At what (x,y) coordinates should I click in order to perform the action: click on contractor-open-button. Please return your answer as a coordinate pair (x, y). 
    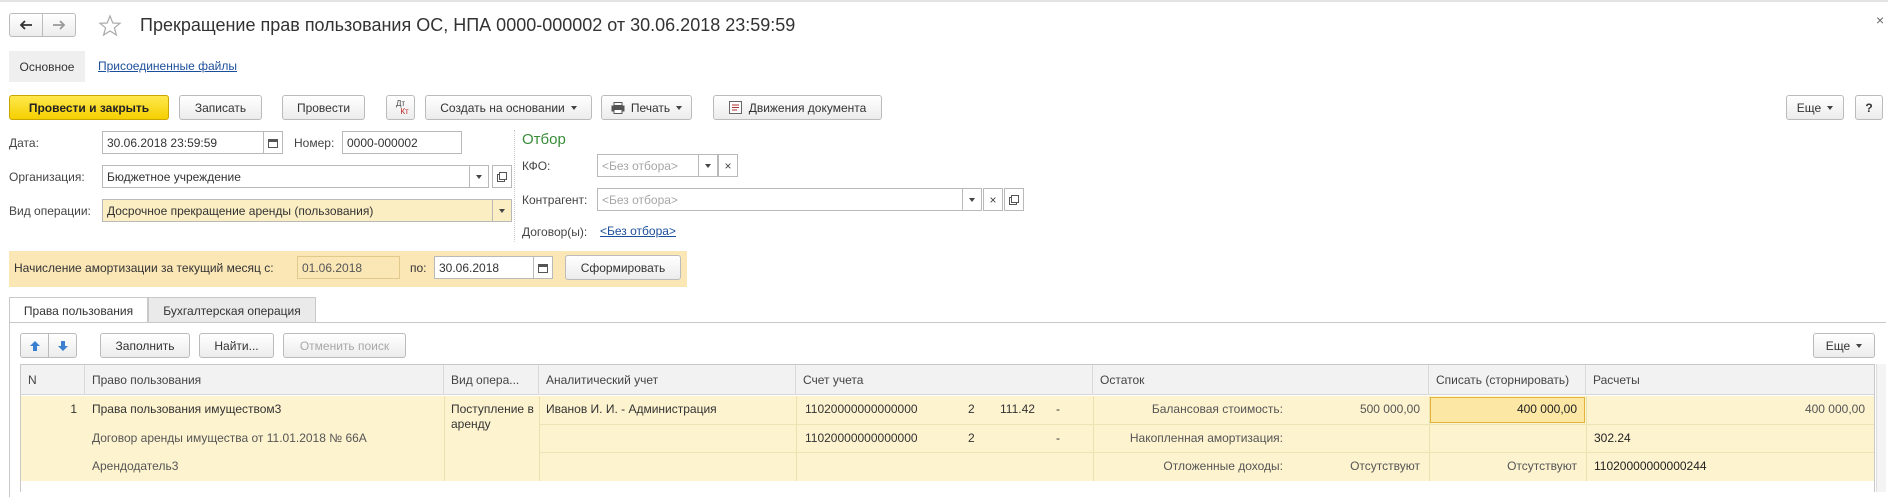
    Looking at the image, I should click on (1014, 199).